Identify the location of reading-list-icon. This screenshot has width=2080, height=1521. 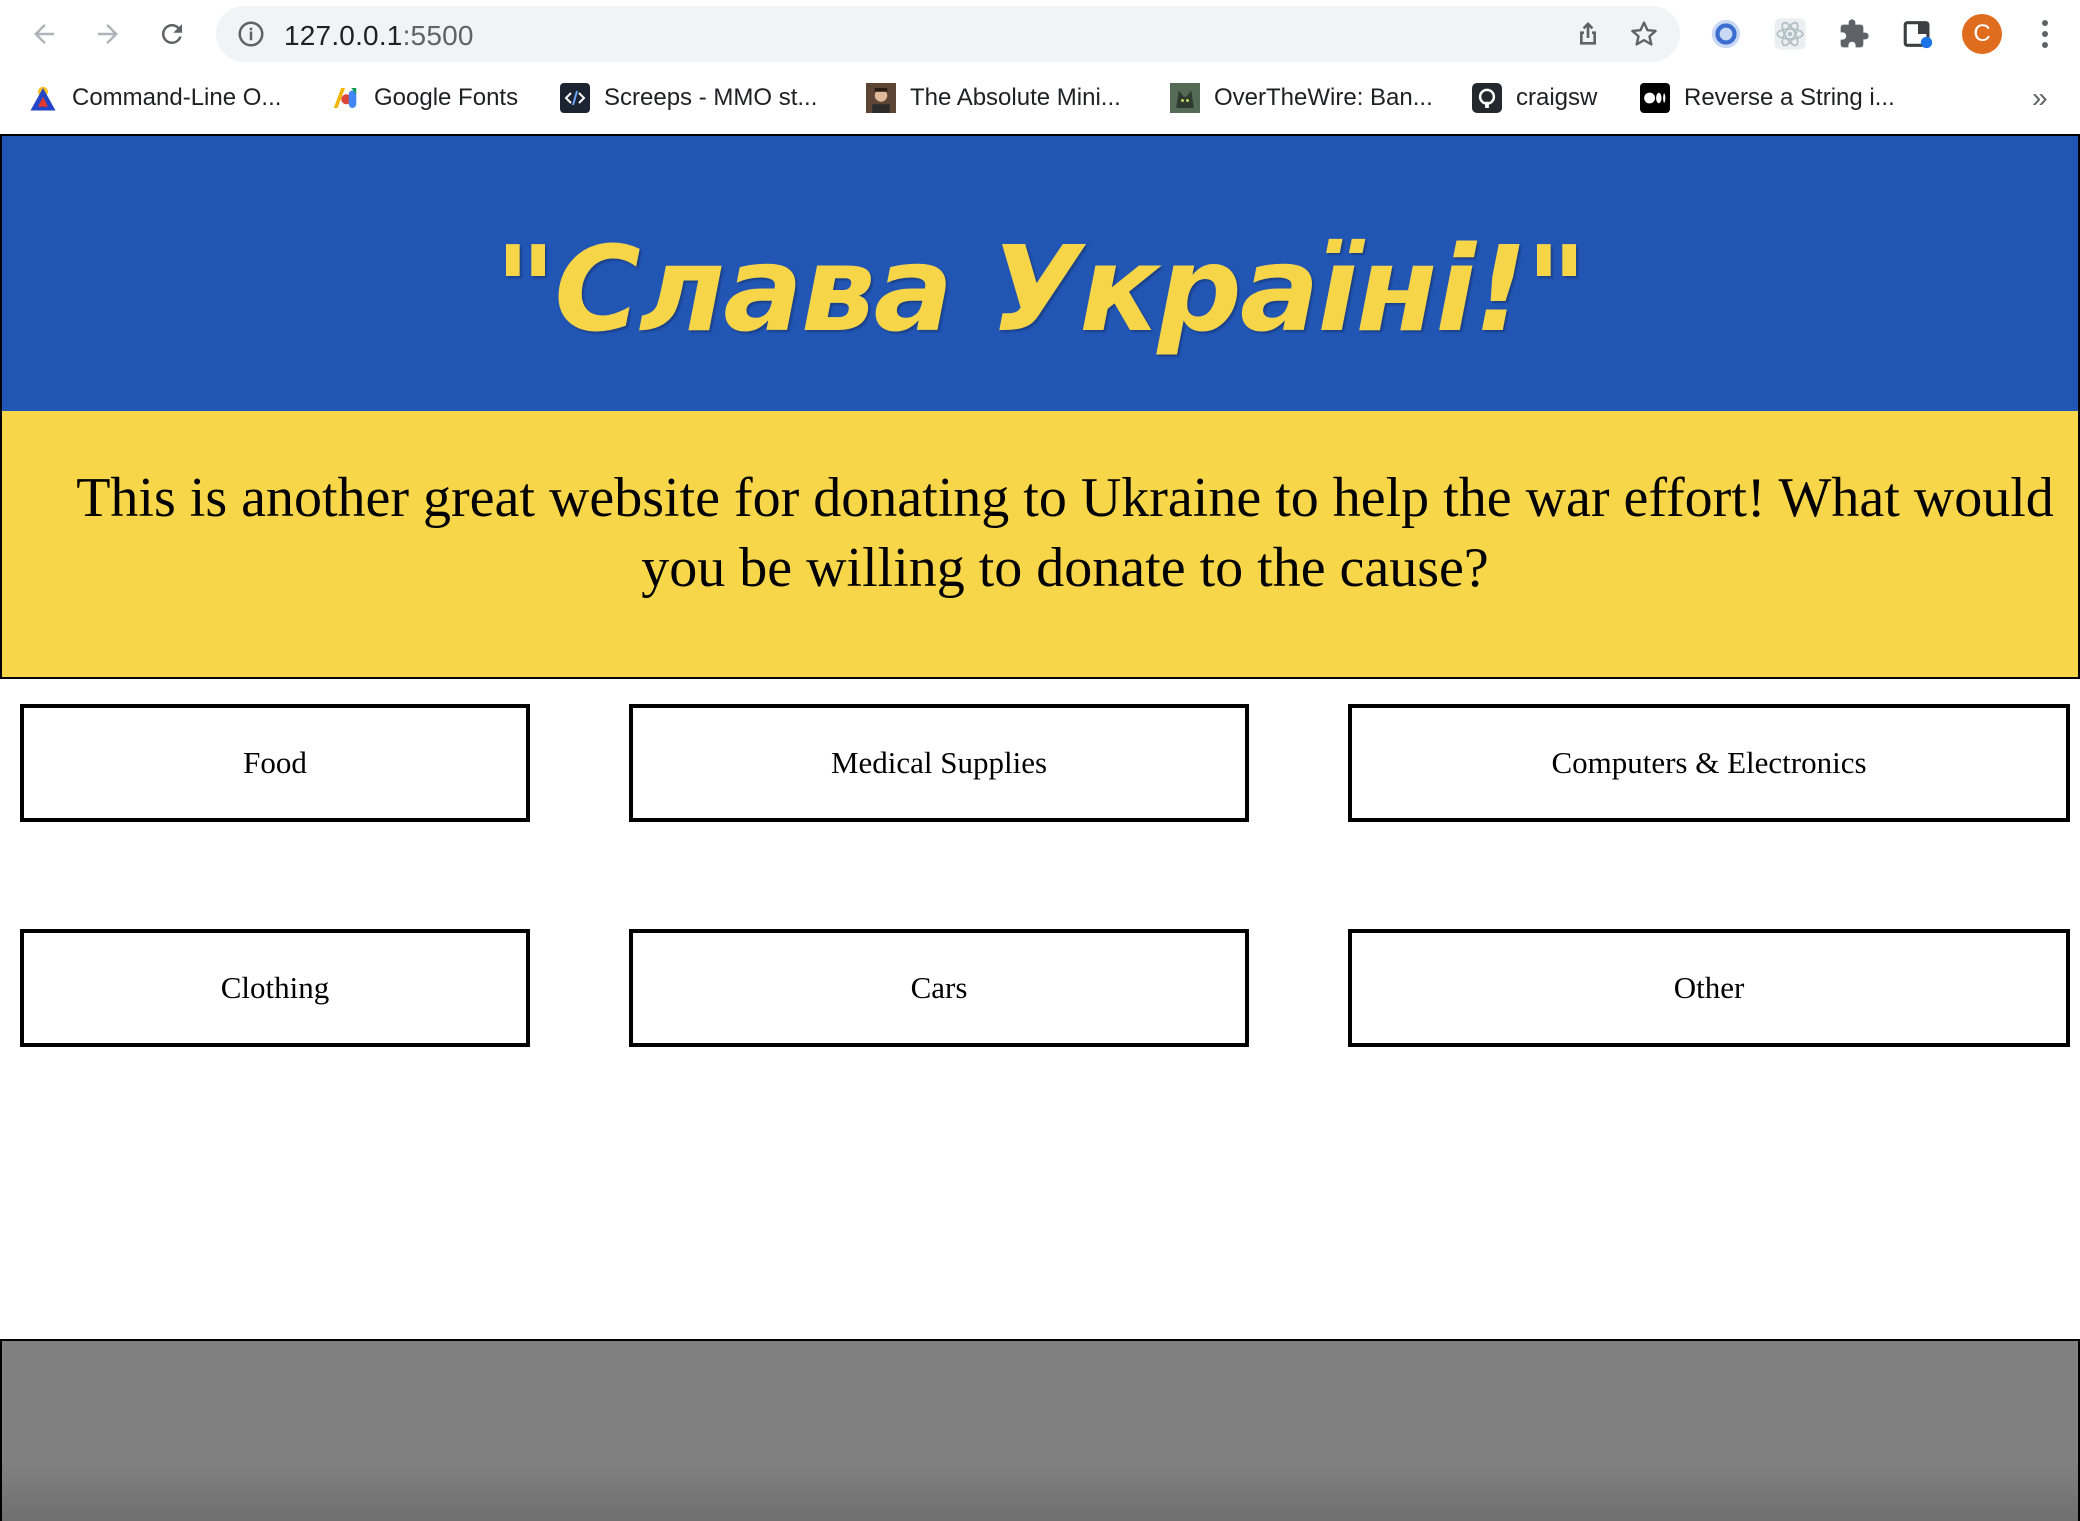
(1918, 34).